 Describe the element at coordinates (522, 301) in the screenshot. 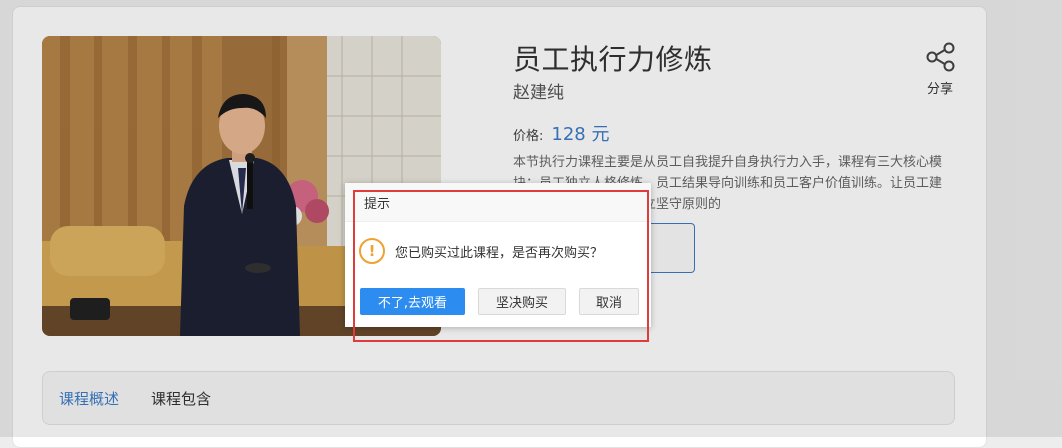

I see `buy-again-button: 坚决购买` at that location.